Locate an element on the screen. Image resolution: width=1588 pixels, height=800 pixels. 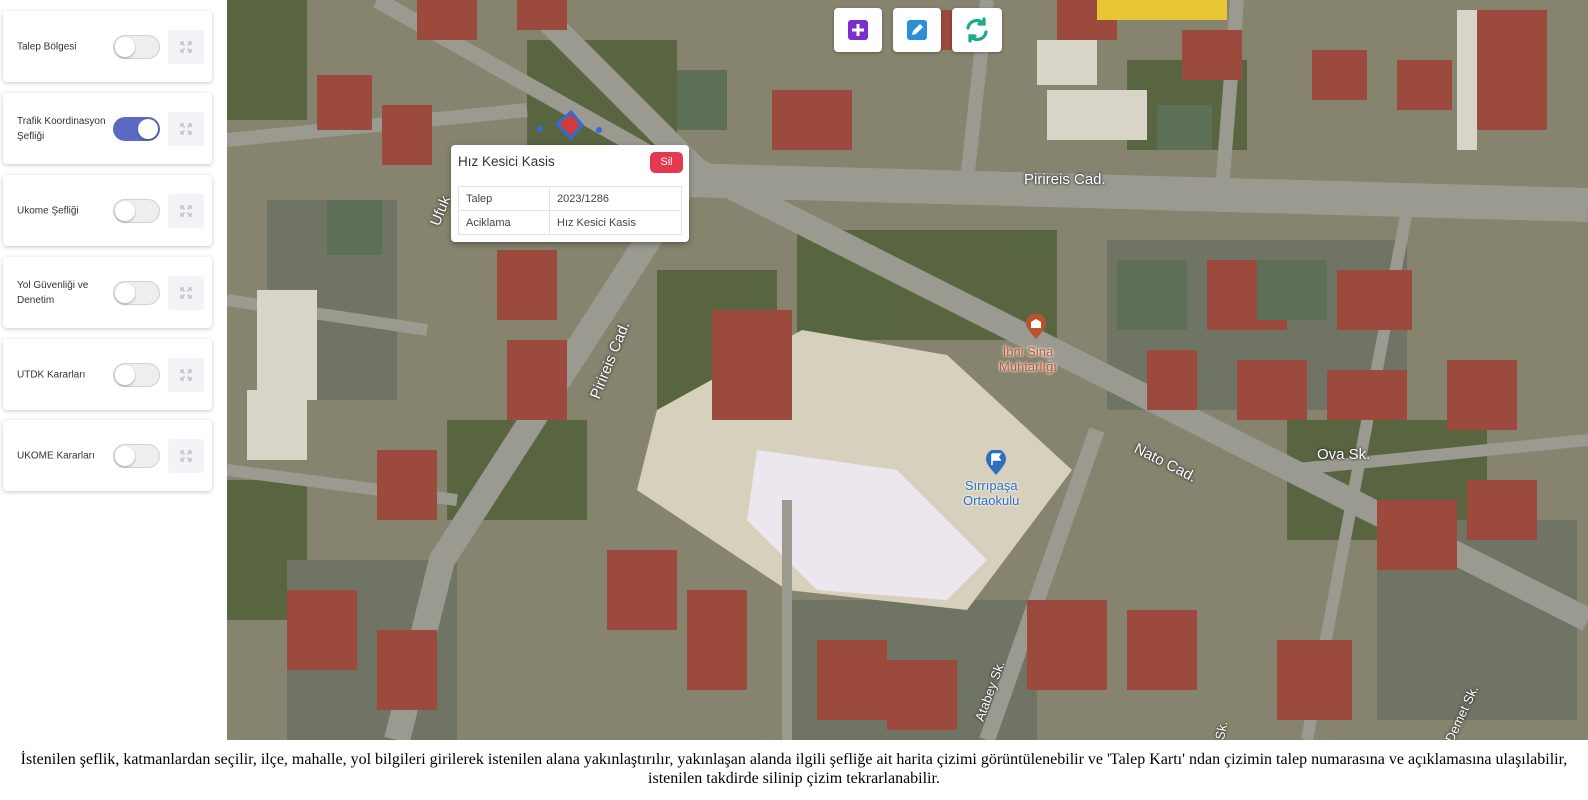
delete-button: Sil is located at coordinates (666, 162).